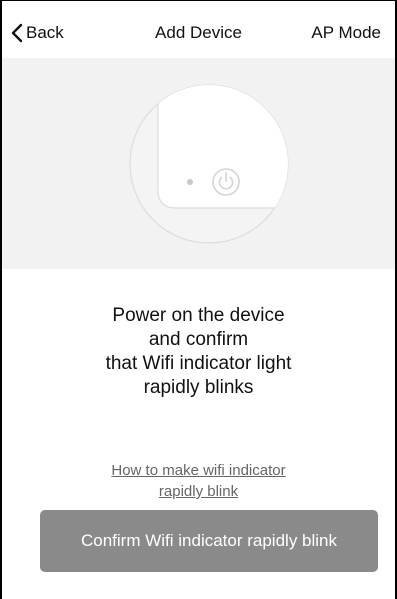  Describe the element at coordinates (198, 29) in the screenshot. I see `navigation-bar: Back Add Device AP Mode` at that location.